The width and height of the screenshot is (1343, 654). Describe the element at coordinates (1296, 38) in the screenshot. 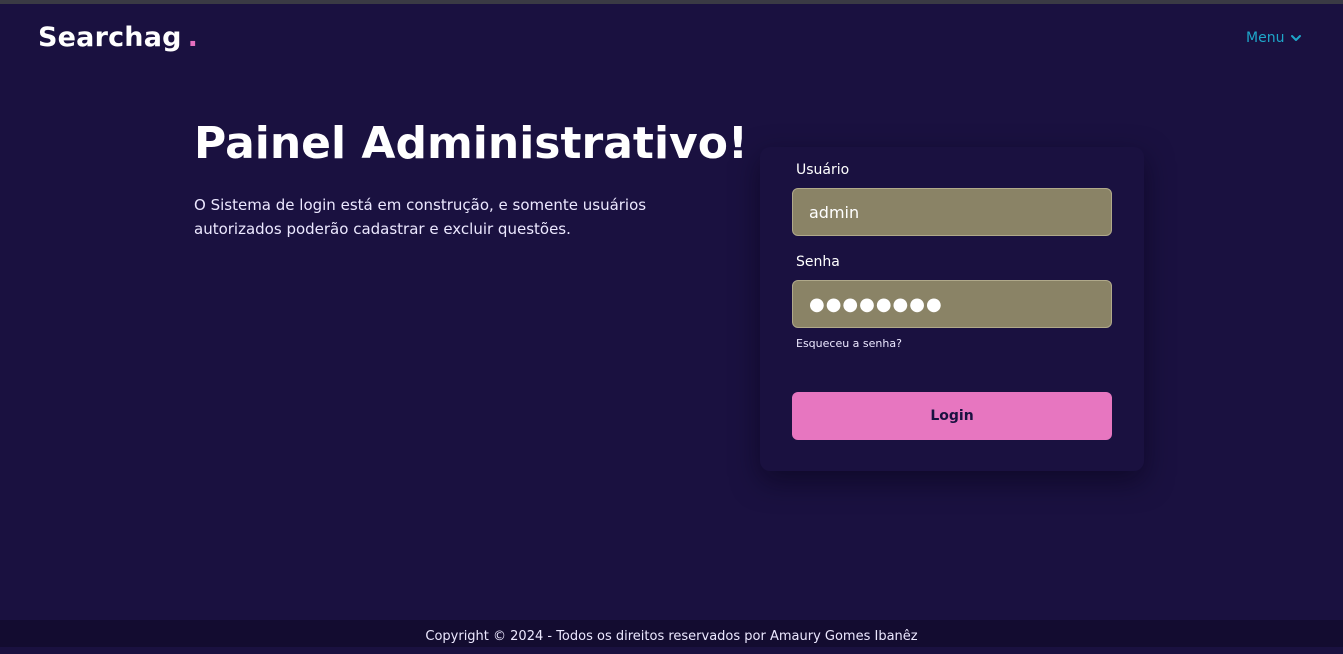

I see `chevron-down-icon` at that location.